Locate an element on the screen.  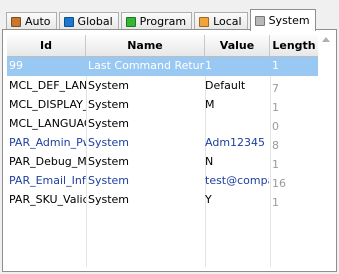
cell-id: PAR_SKU_Valid is located at coordinates (47, 199).